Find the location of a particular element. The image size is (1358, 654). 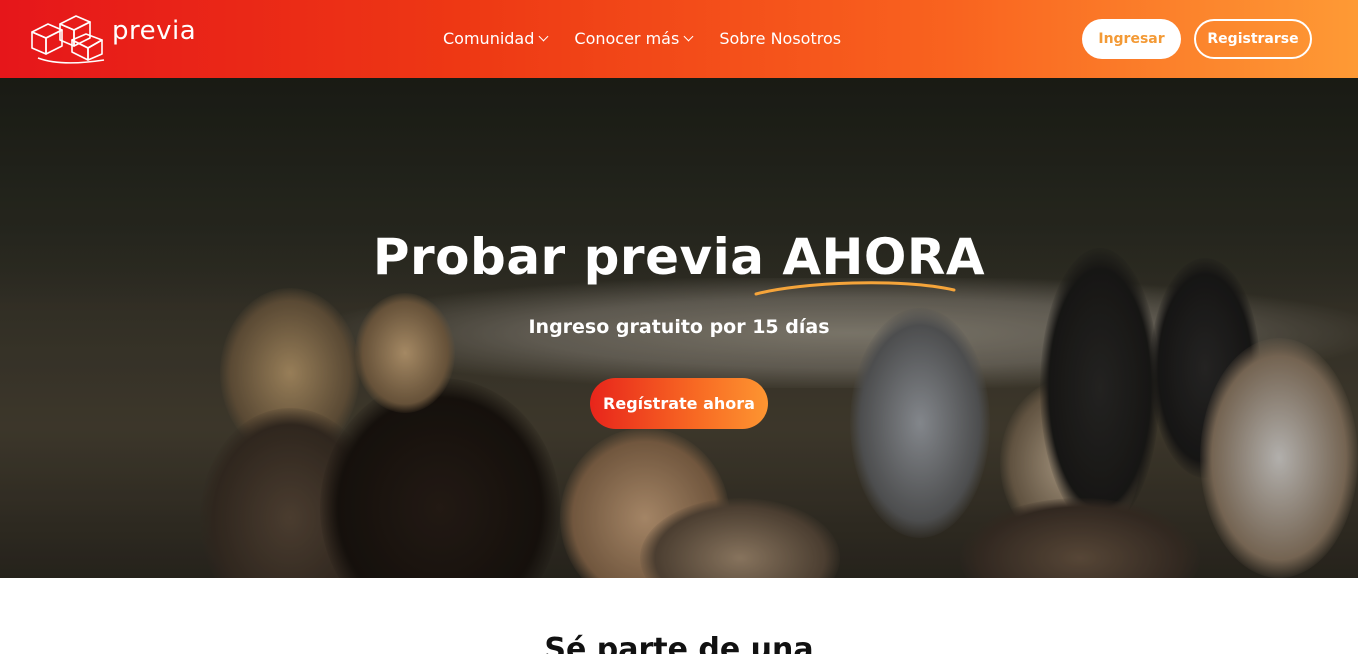

hero-subtitle: Ingreso gratuito por 15 días is located at coordinates (679, 327).